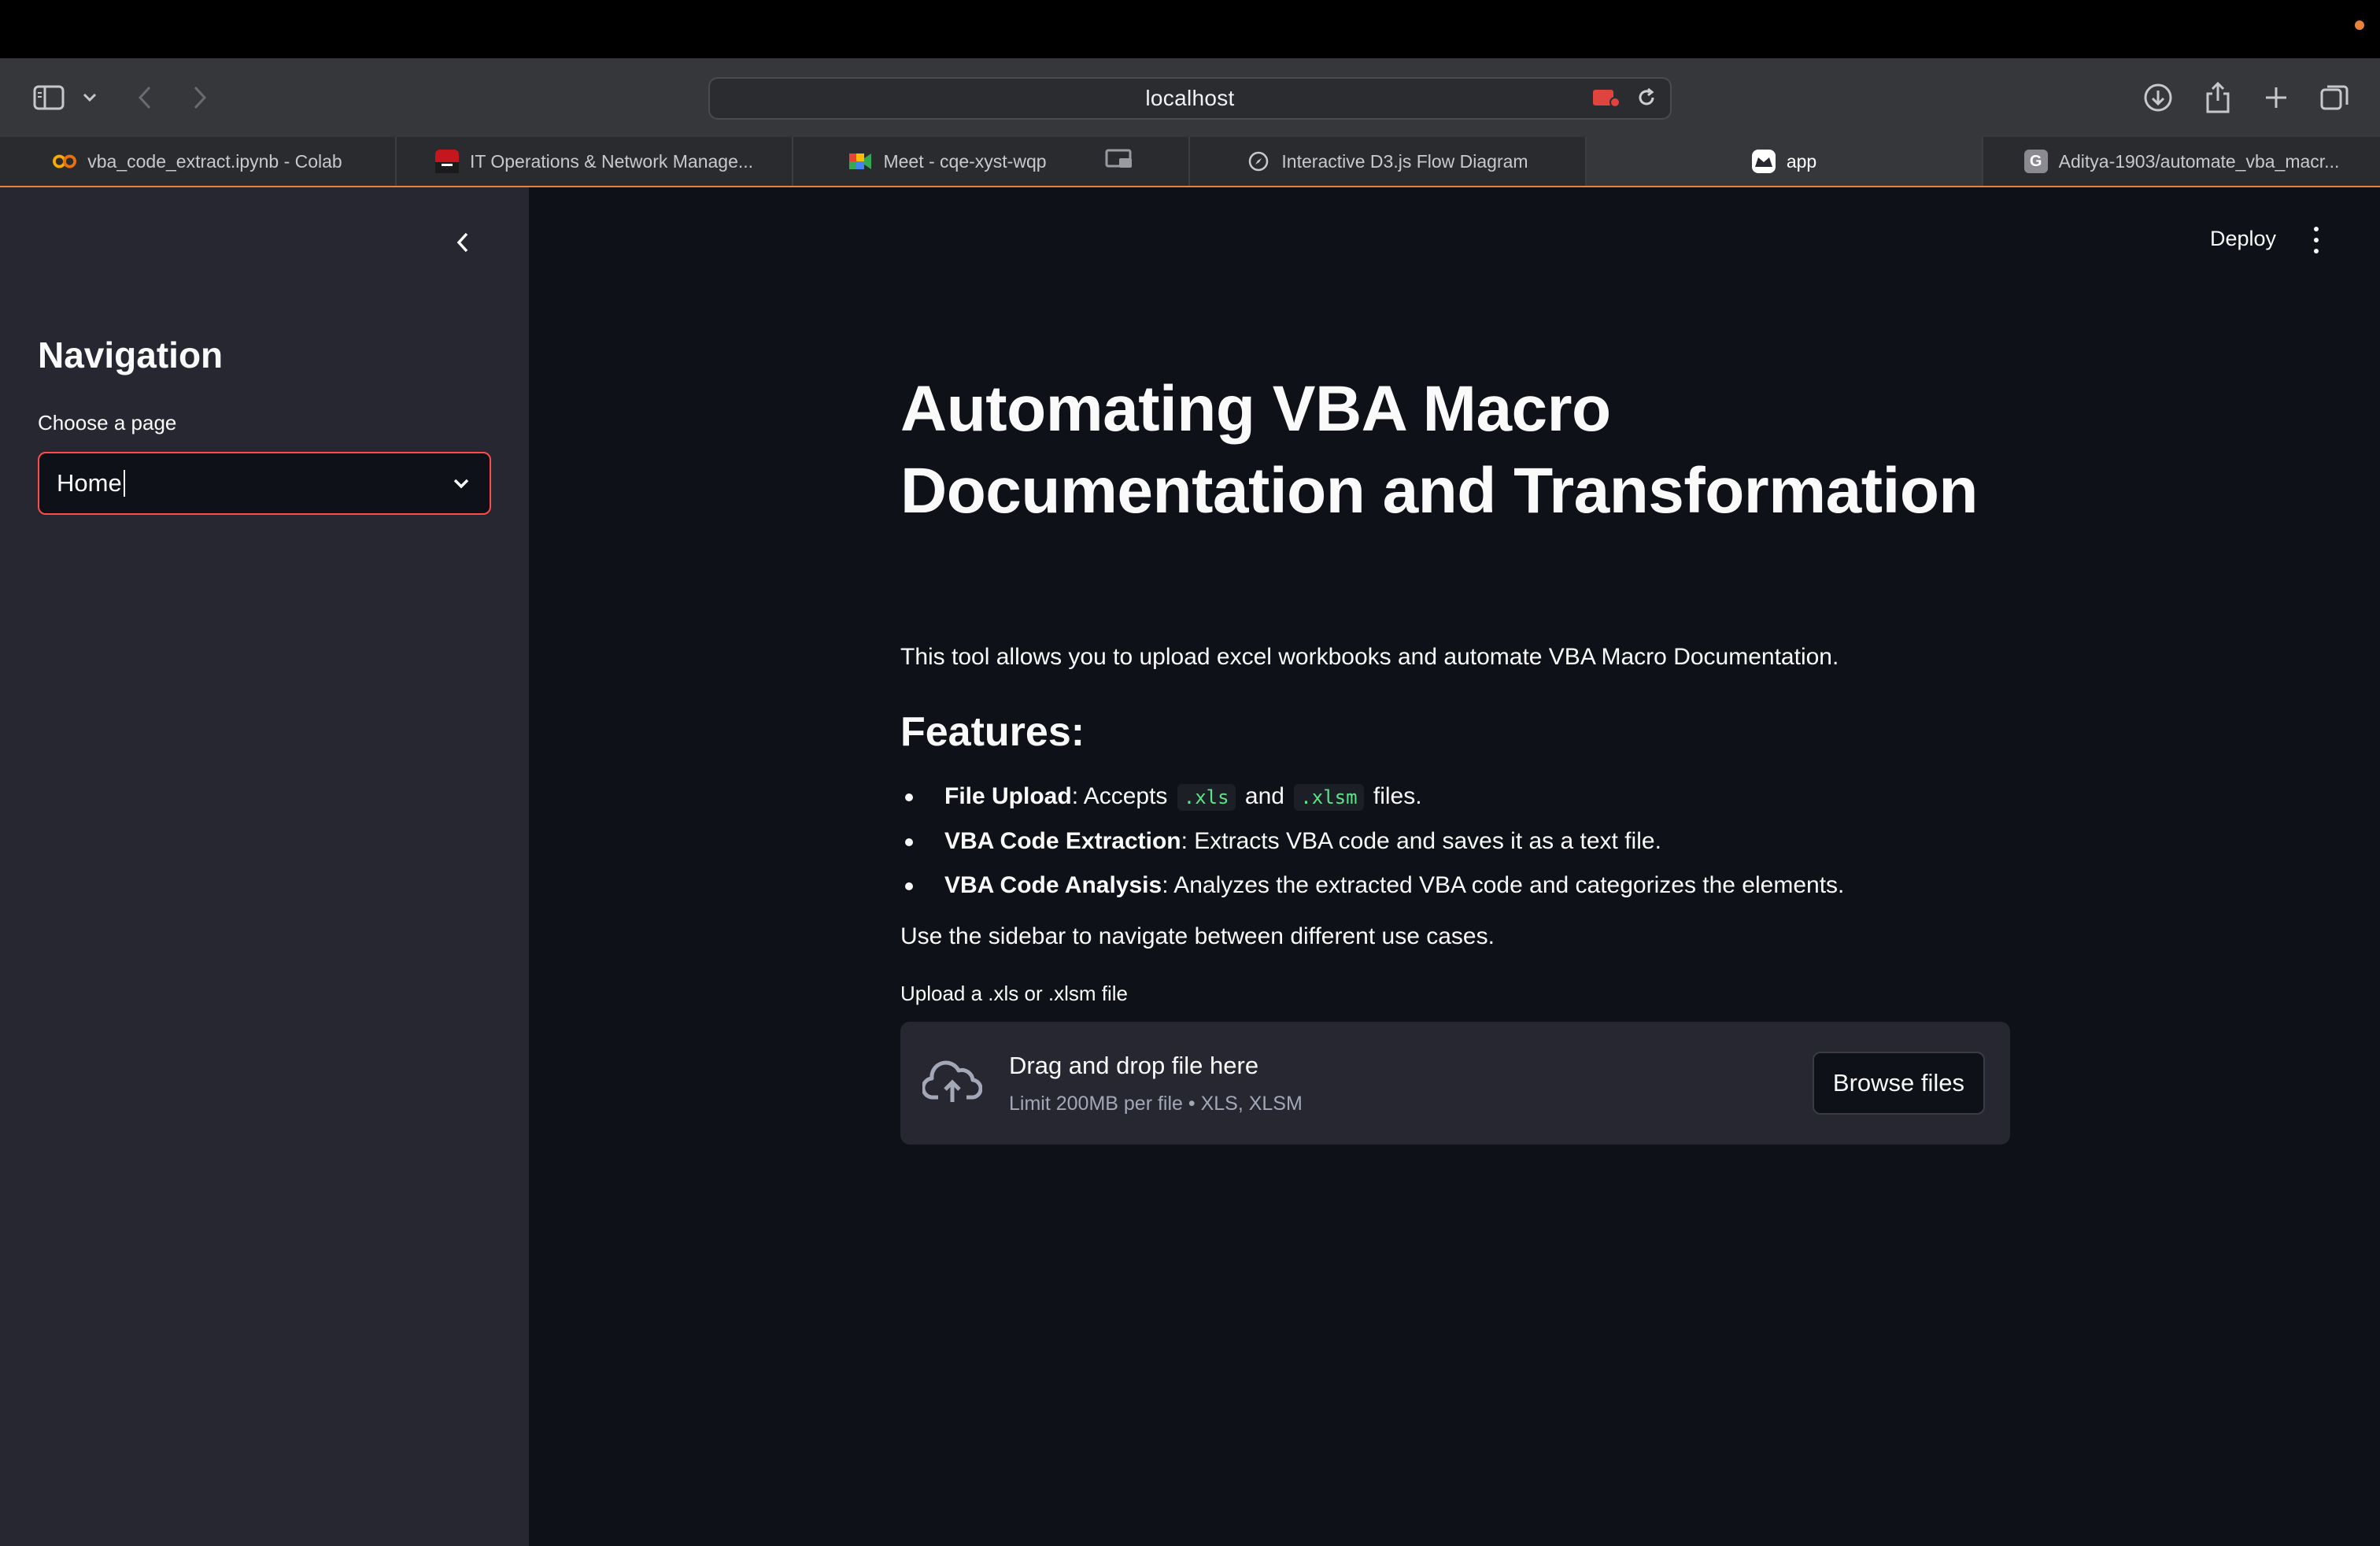 The height and width of the screenshot is (1546, 2380). I want to click on code-xlsm: .xlsm, so click(1329, 798).